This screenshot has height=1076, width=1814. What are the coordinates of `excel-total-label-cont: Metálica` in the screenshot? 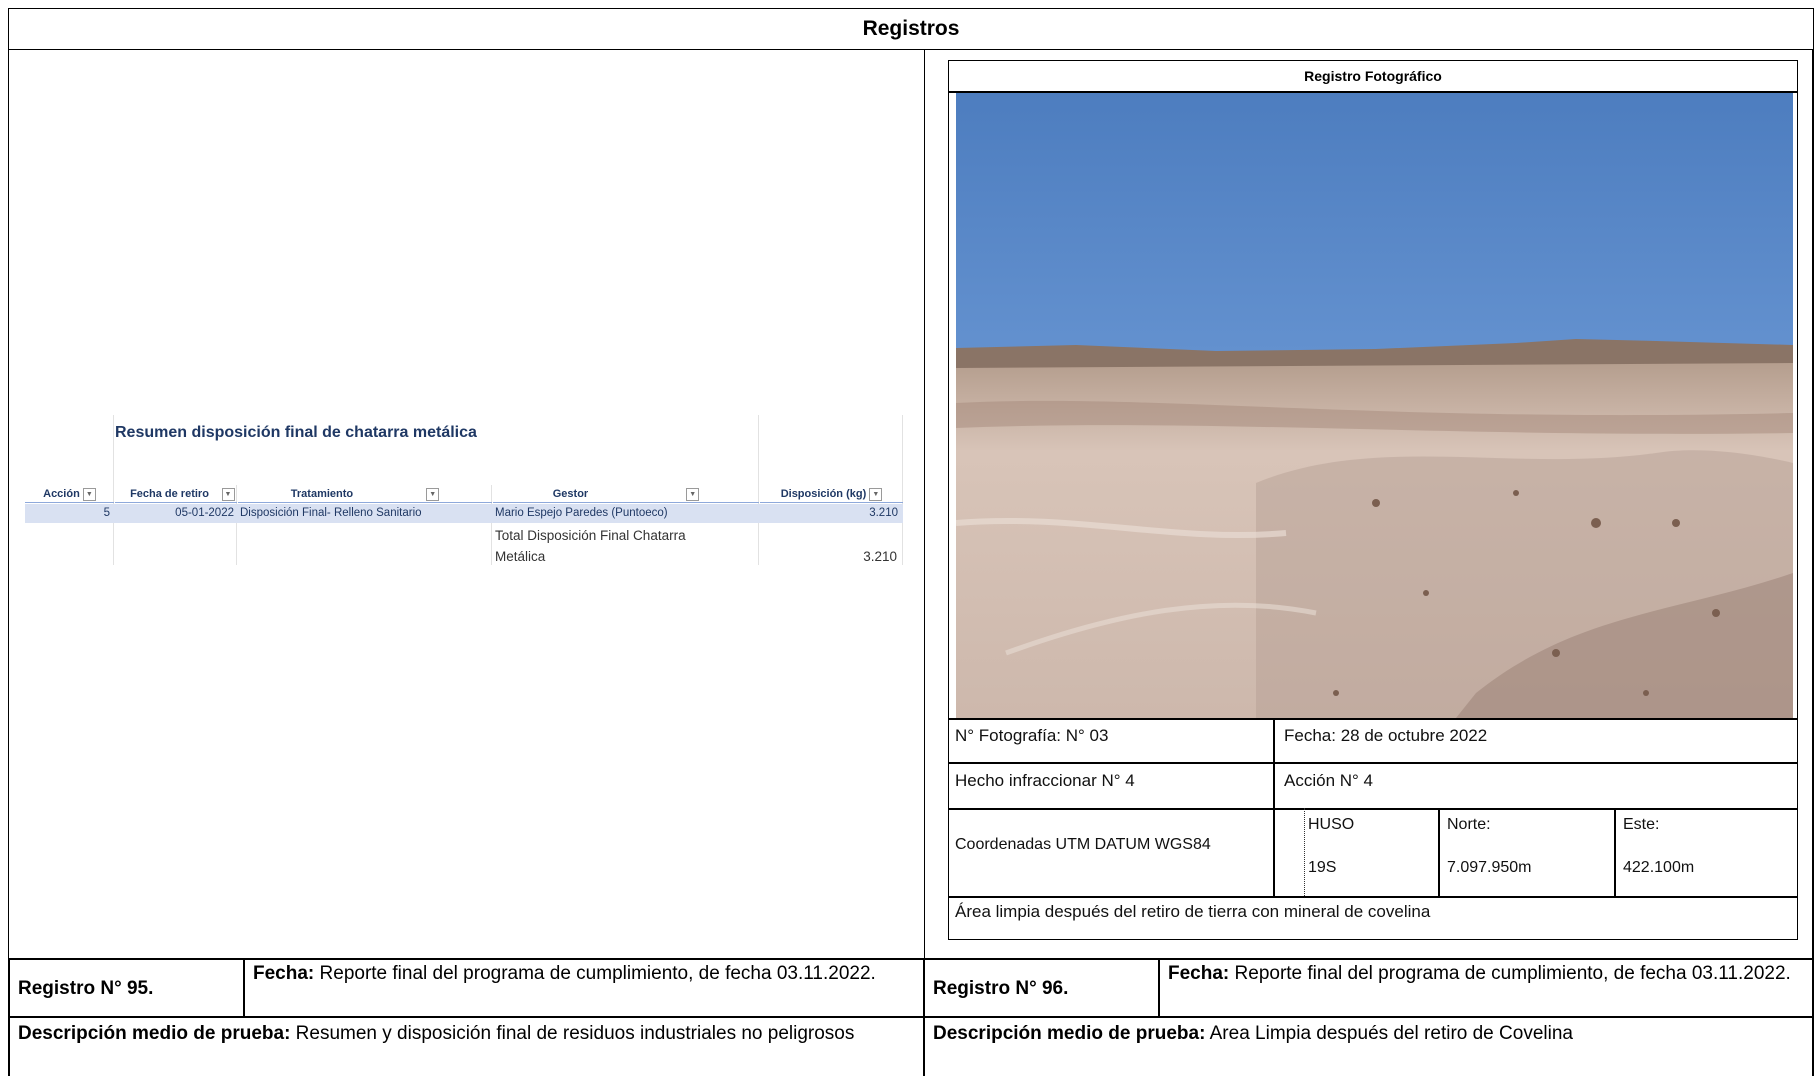 It's located at (520, 556).